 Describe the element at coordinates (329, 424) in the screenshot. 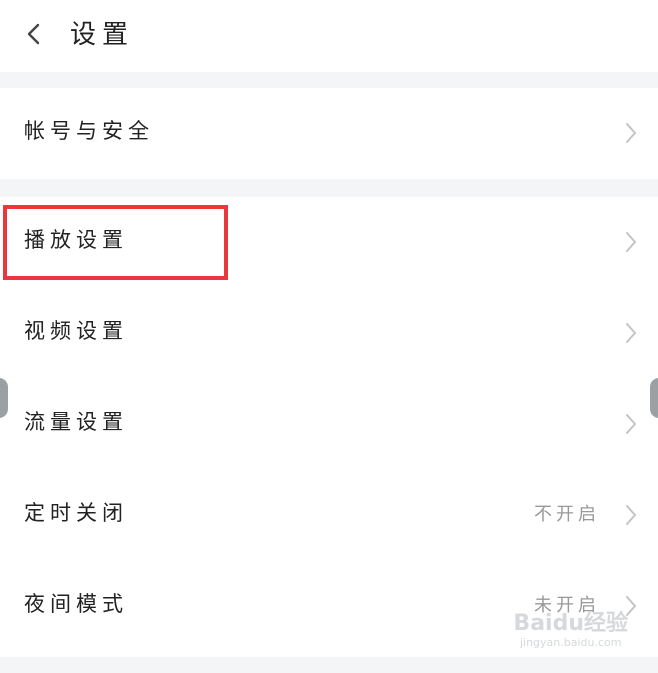

I see `settings-item-data-usage: 流量设置` at that location.